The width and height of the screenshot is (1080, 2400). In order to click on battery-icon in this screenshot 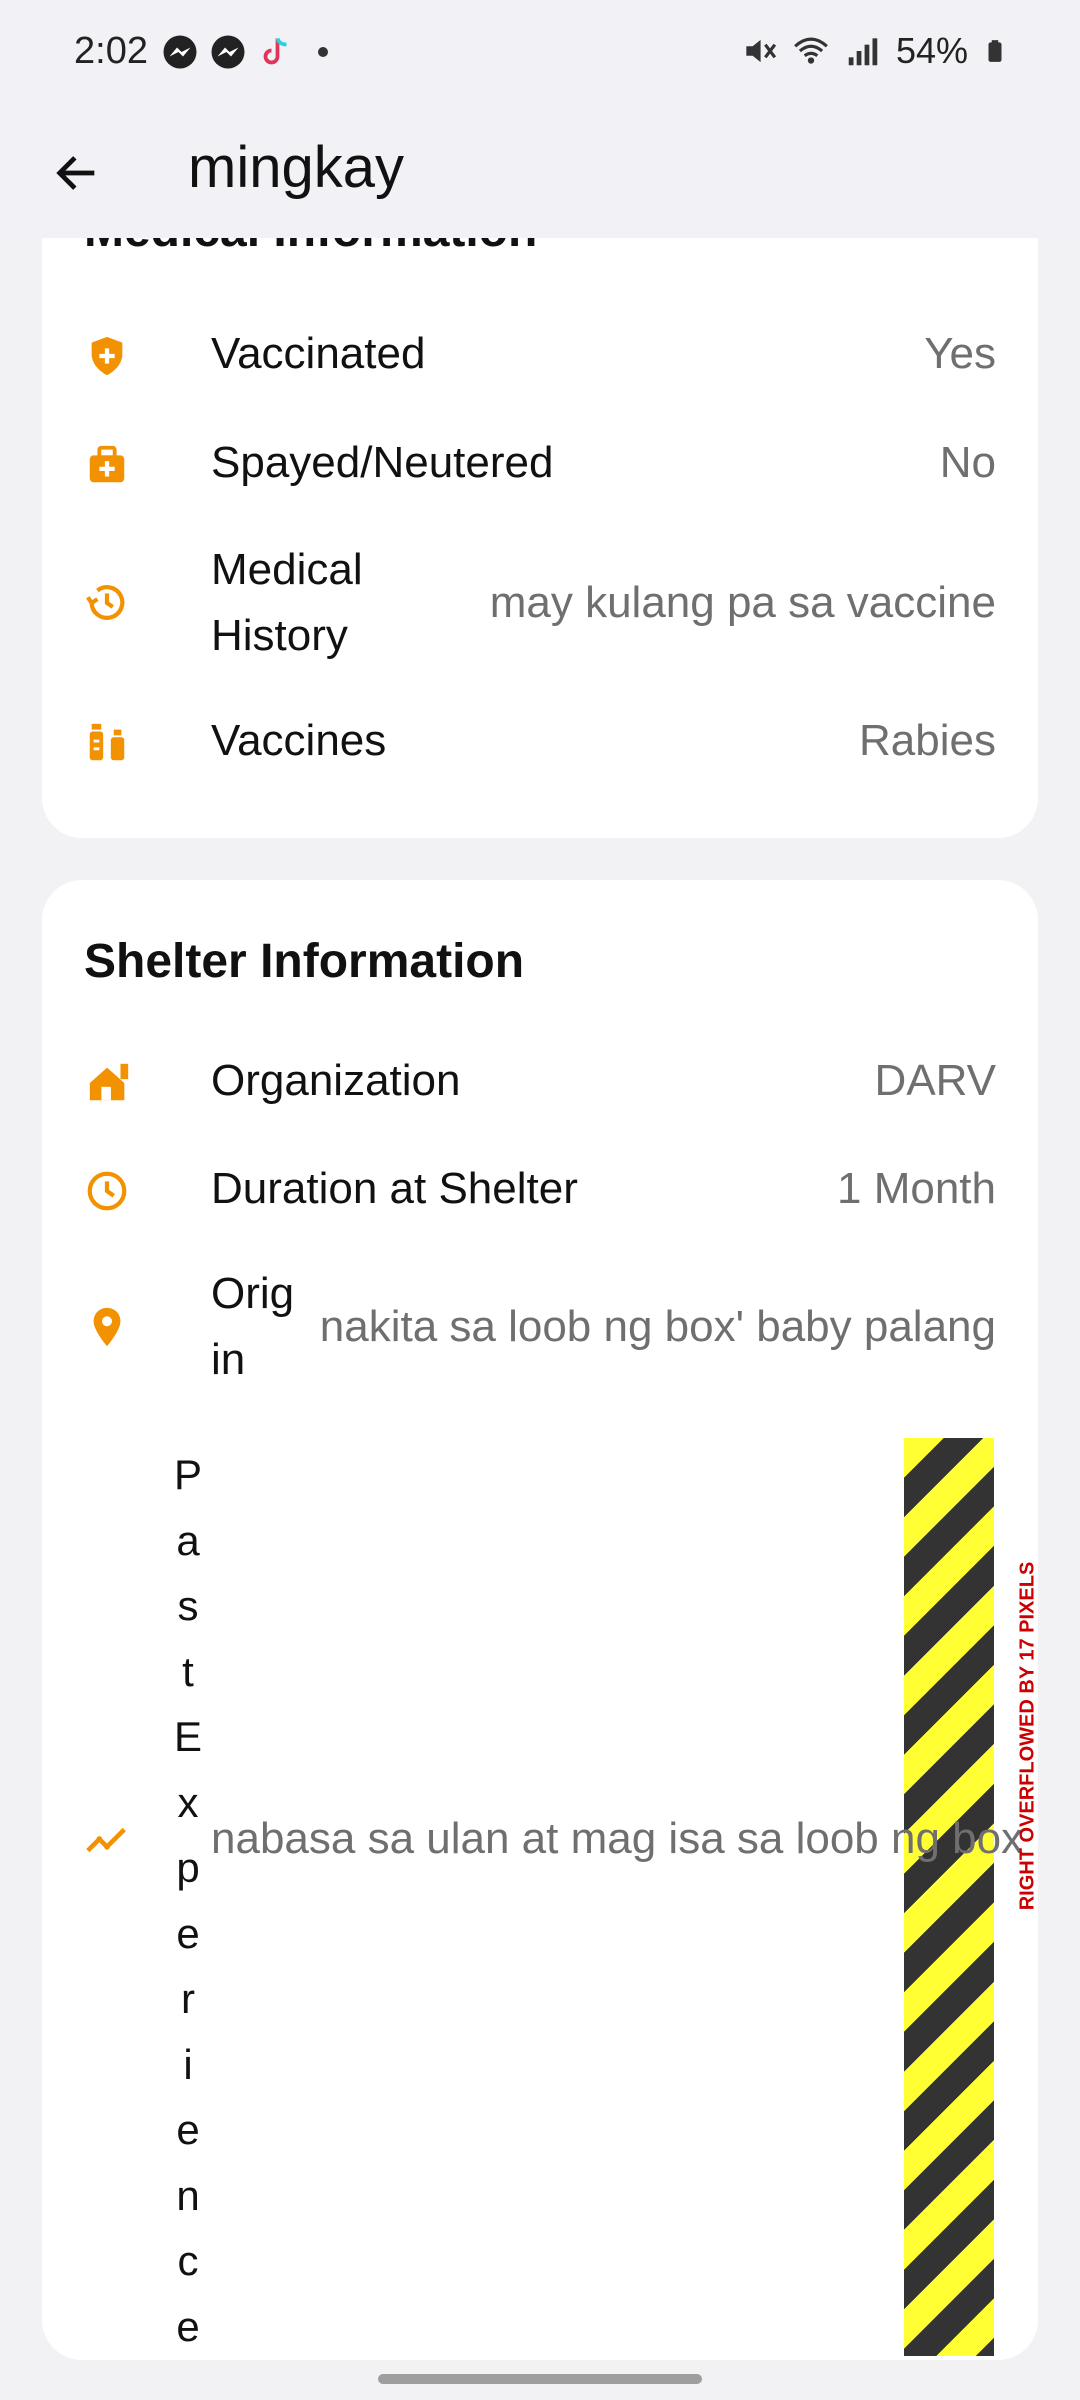, I will do `click(995, 51)`.